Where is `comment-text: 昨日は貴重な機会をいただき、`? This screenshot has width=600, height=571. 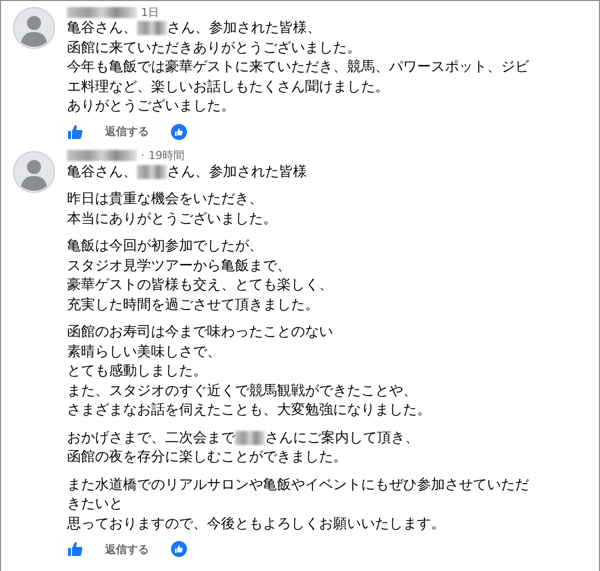
comment-text: 昨日は貴重な機会をいただき、 is located at coordinates (165, 199).